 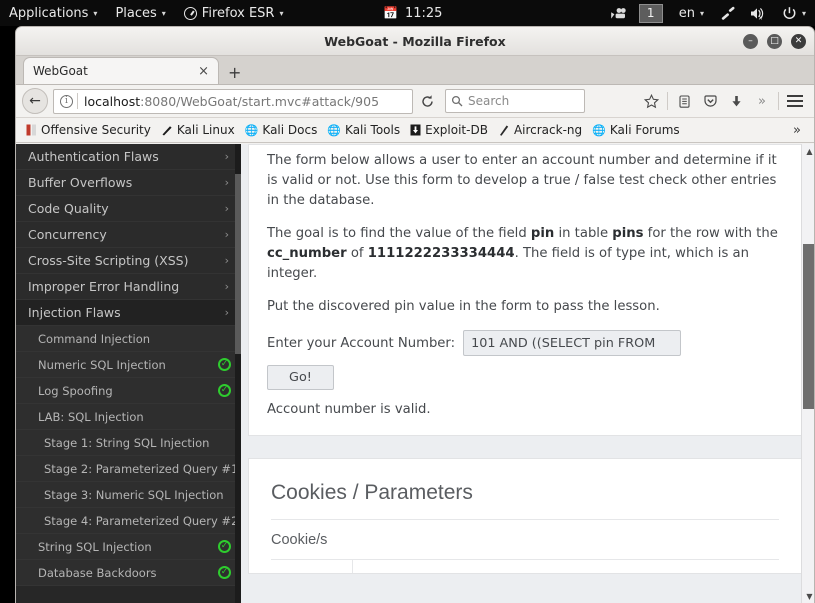 I want to click on pocket-icon, so click(x=710, y=101).